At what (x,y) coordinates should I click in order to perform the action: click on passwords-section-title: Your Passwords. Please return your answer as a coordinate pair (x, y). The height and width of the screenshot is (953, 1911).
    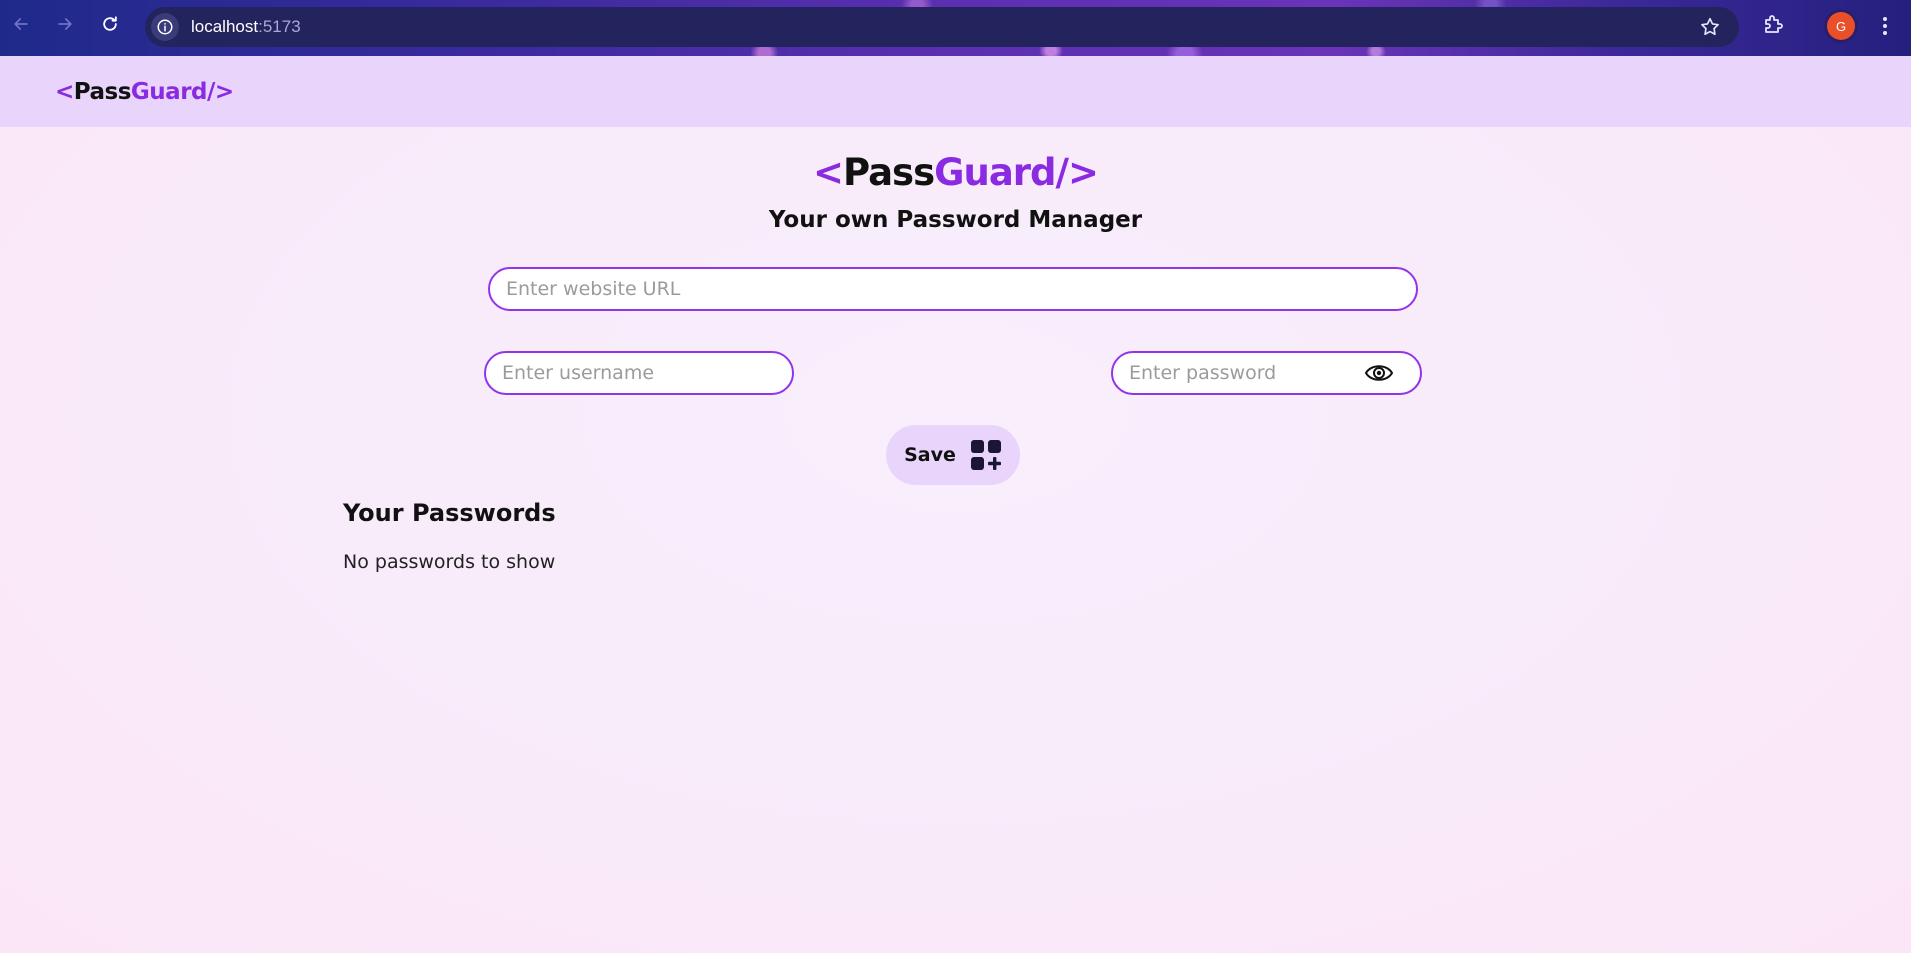
    Looking at the image, I should click on (449, 513).